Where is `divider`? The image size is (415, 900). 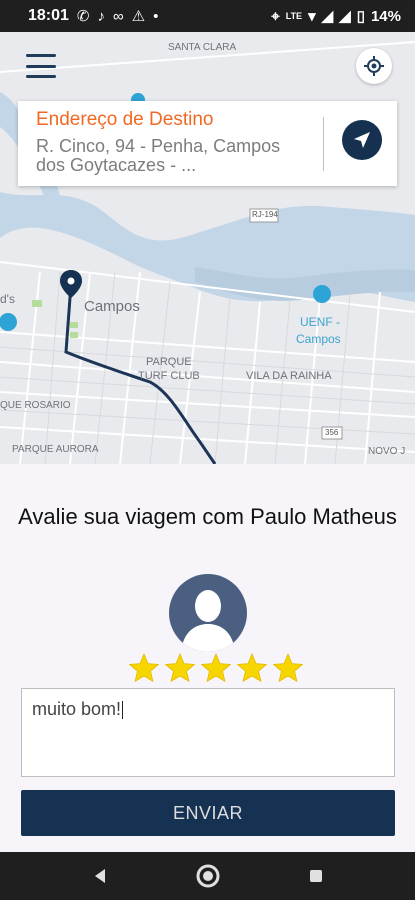 divider is located at coordinates (323, 144).